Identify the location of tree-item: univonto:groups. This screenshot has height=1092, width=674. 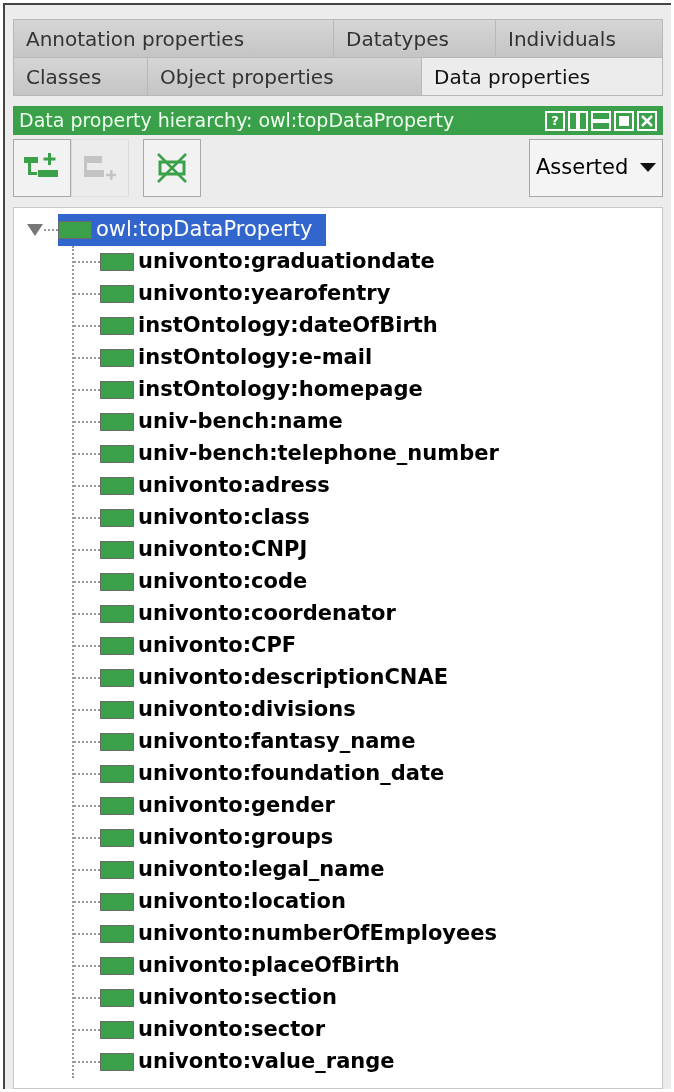
(236, 838).